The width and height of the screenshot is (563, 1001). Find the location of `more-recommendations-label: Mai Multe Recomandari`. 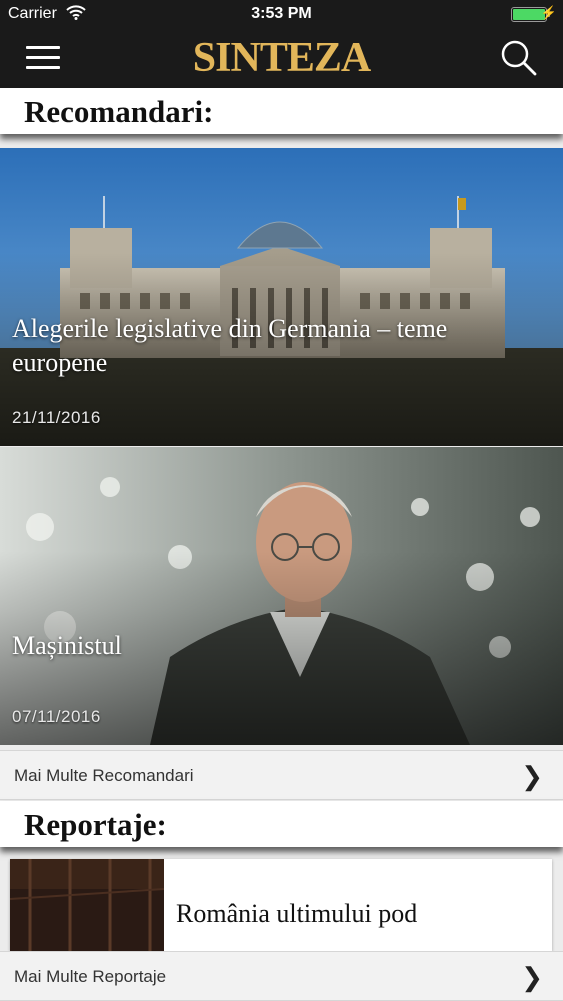

more-recommendations-label: Mai Multe Recomandari is located at coordinates (104, 775).